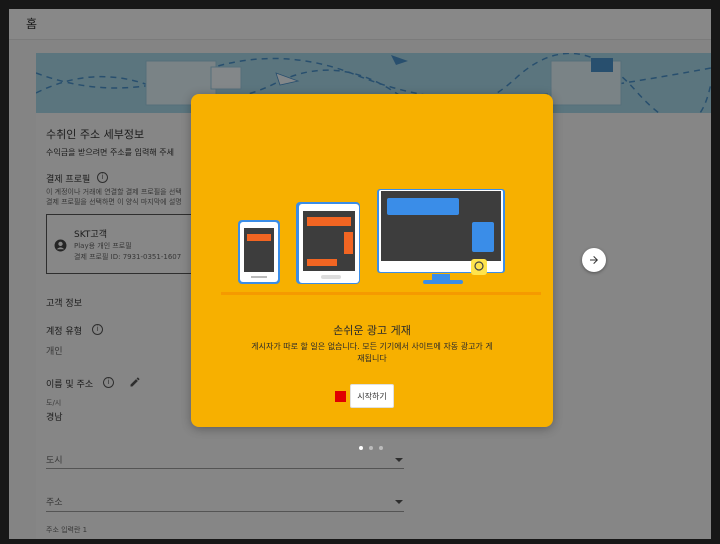 Image resolution: width=720 pixels, height=544 pixels. I want to click on devices-illustration, so click(381, 242).